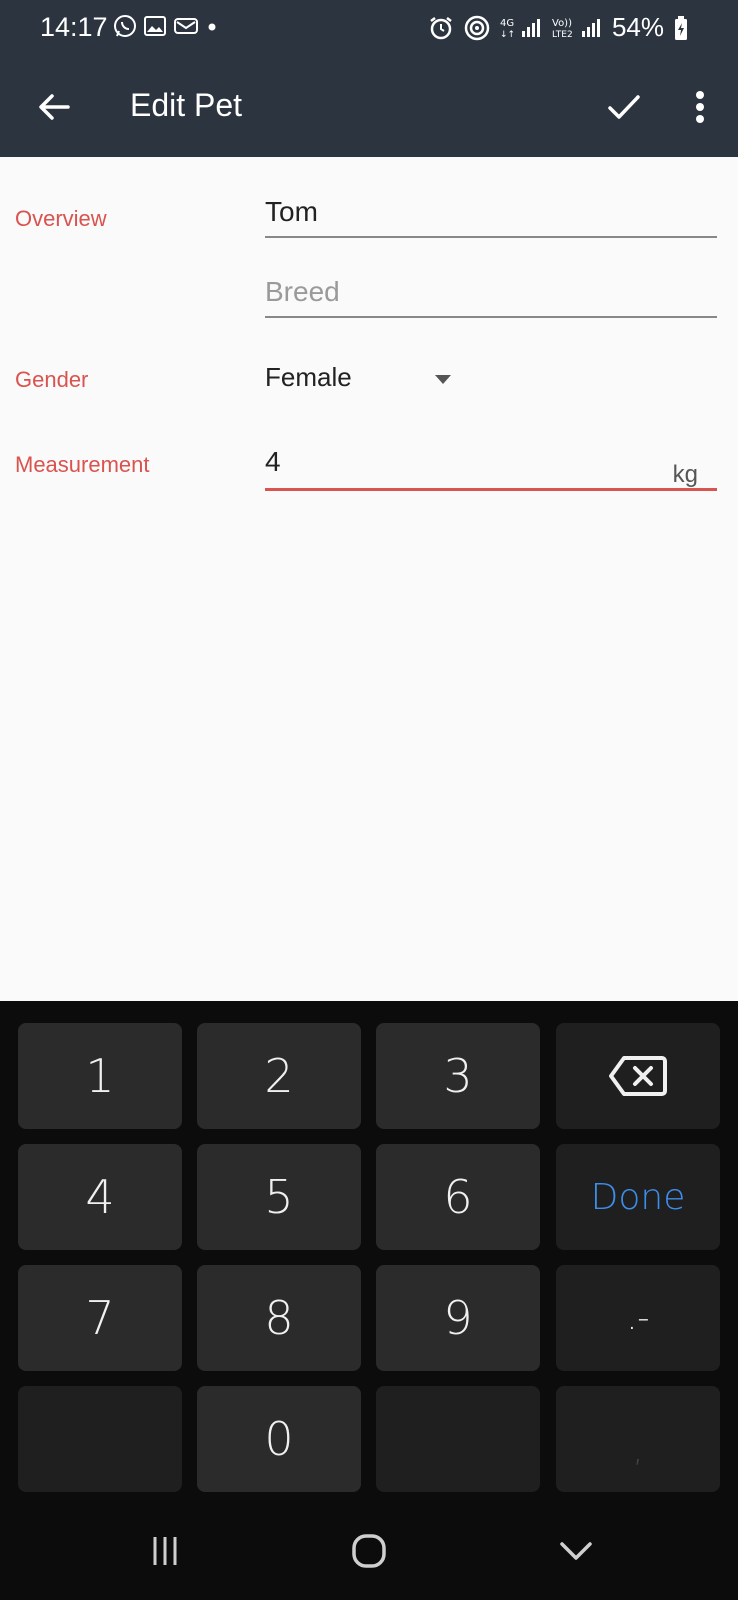 The height and width of the screenshot is (1600, 738). What do you see at coordinates (624, 107) in the screenshot?
I see `check-icon` at bounding box center [624, 107].